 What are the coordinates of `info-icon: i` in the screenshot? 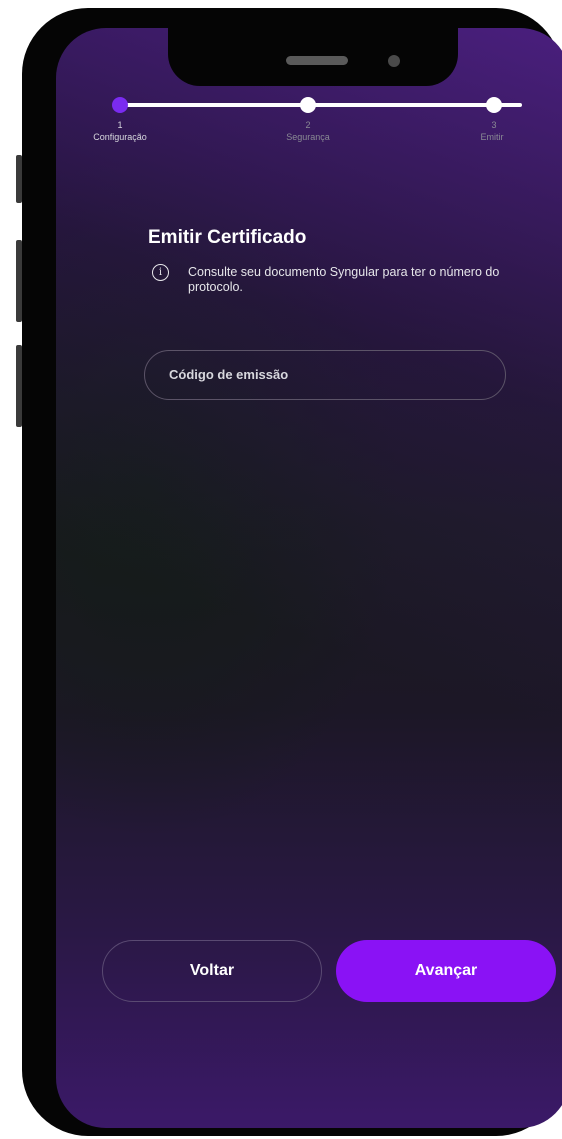 It's located at (160, 272).